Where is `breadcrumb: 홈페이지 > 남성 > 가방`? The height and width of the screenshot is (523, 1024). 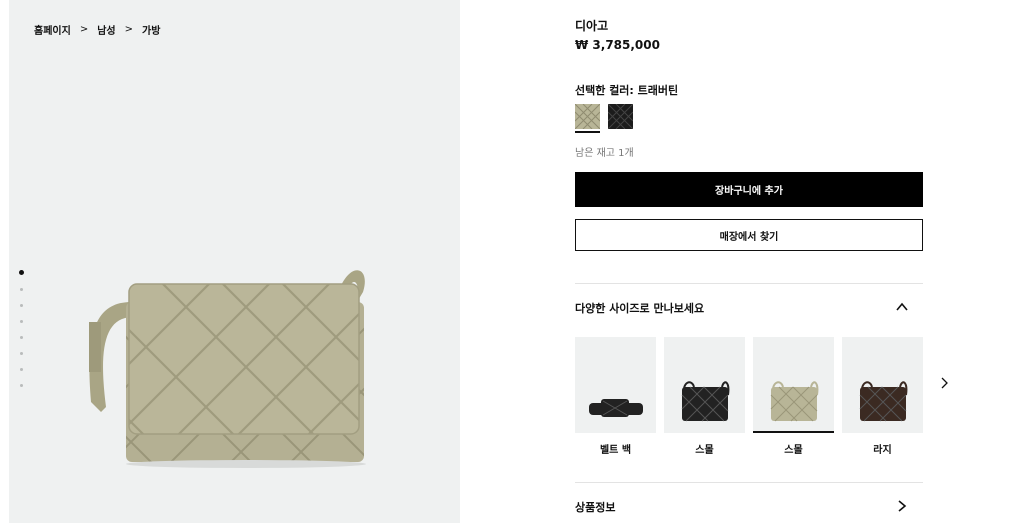
breadcrumb: 홈페이지 > 남성 > 가방 is located at coordinates (97, 29).